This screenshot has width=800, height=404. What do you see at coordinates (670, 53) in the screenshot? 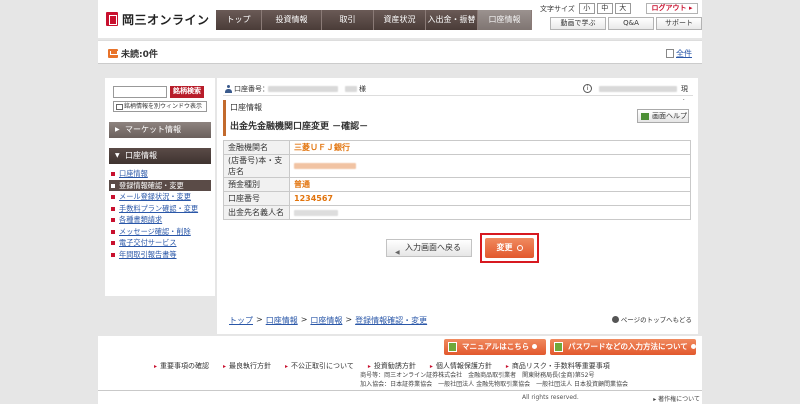
I see `document-icon` at bounding box center [670, 53].